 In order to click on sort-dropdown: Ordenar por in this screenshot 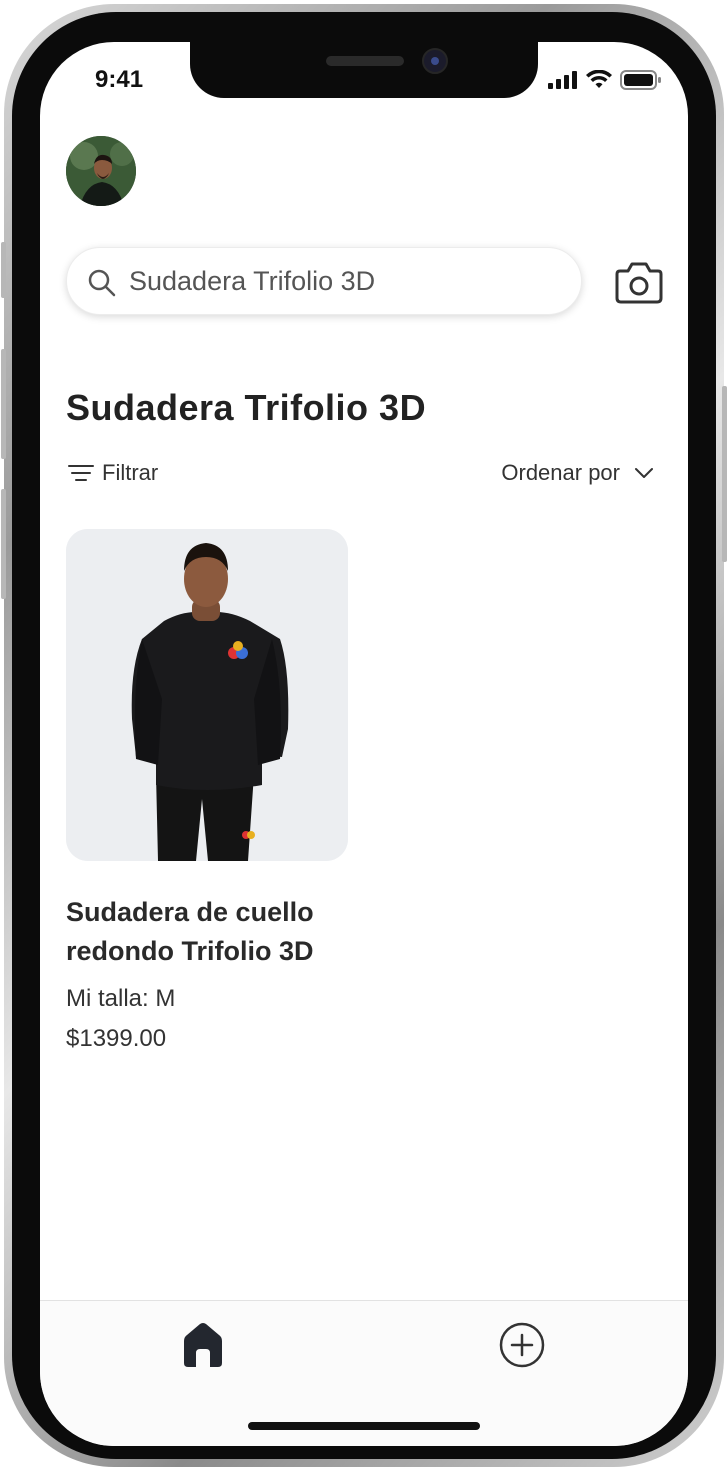, I will do `click(577, 473)`.